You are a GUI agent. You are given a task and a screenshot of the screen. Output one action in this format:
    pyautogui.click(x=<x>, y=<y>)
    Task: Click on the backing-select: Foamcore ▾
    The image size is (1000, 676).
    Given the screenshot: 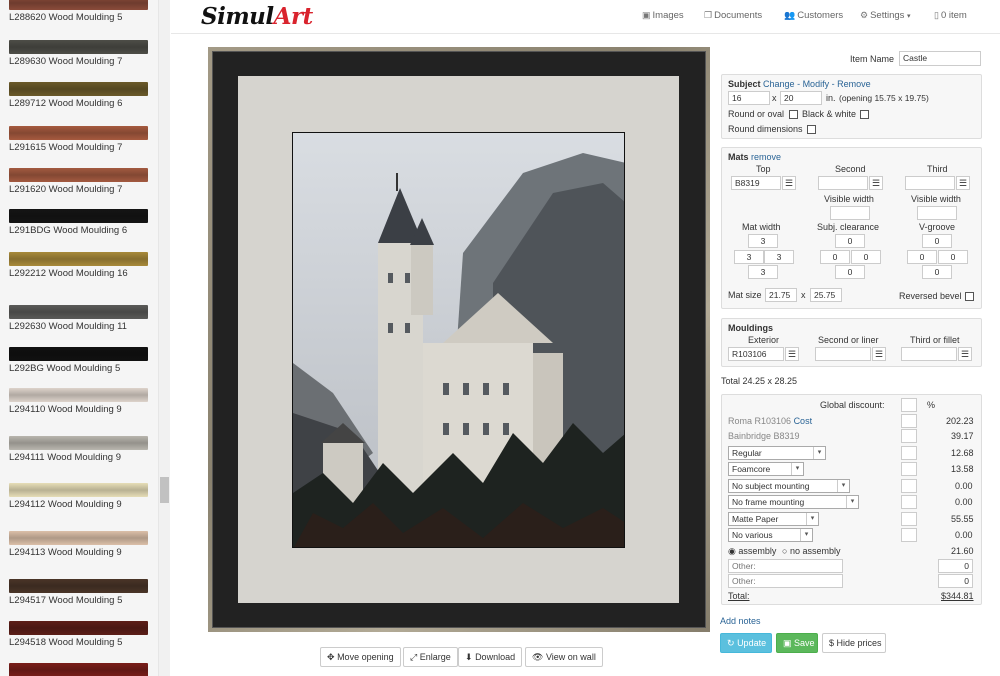 What is the action you would take?
    pyautogui.click(x=766, y=469)
    